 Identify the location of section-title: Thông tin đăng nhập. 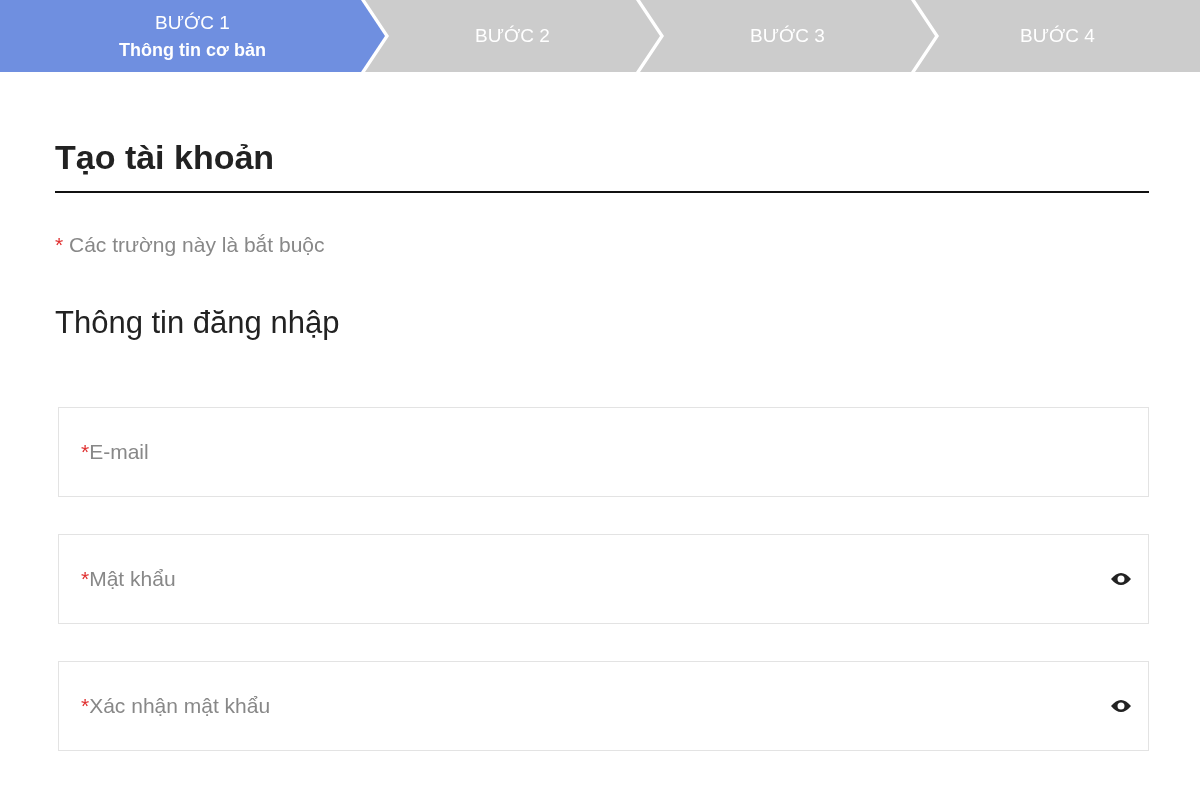
(198, 323).